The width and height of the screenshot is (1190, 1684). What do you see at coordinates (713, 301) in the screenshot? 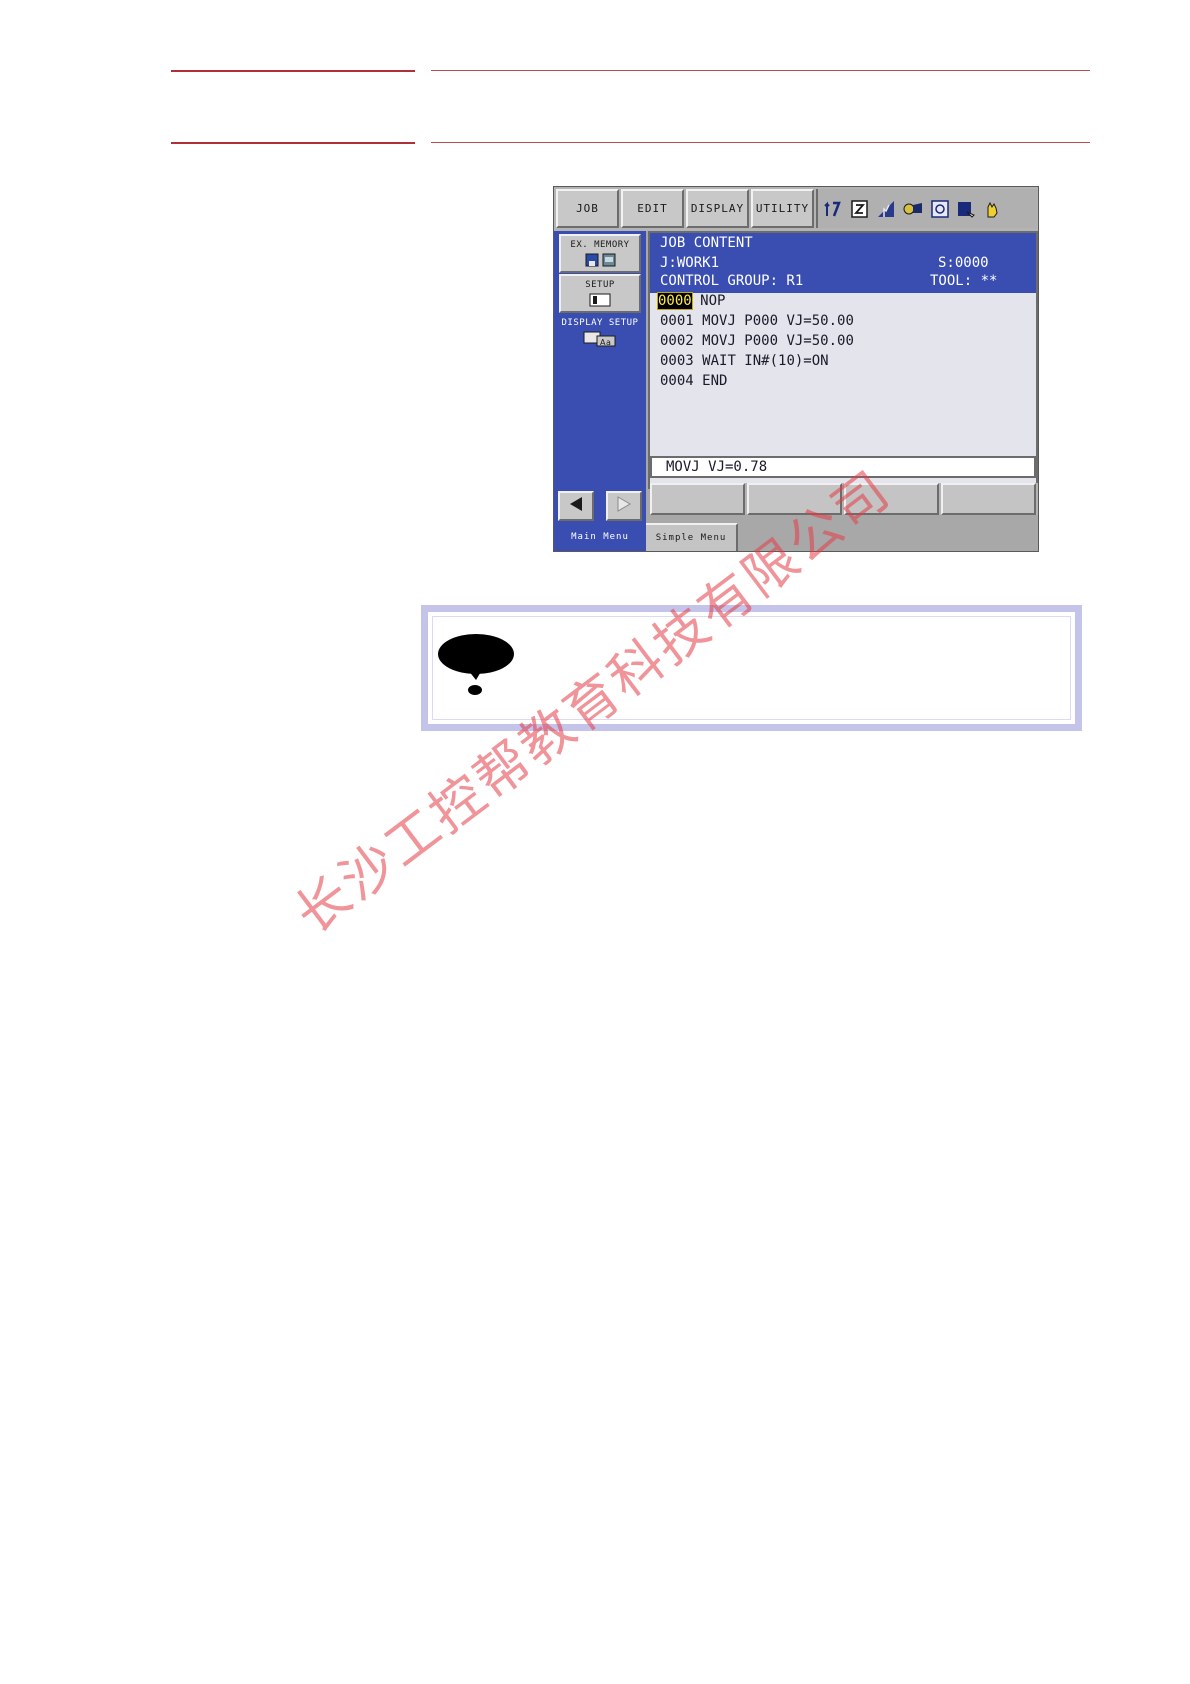
I see `instruction: NOP` at bounding box center [713, 301].